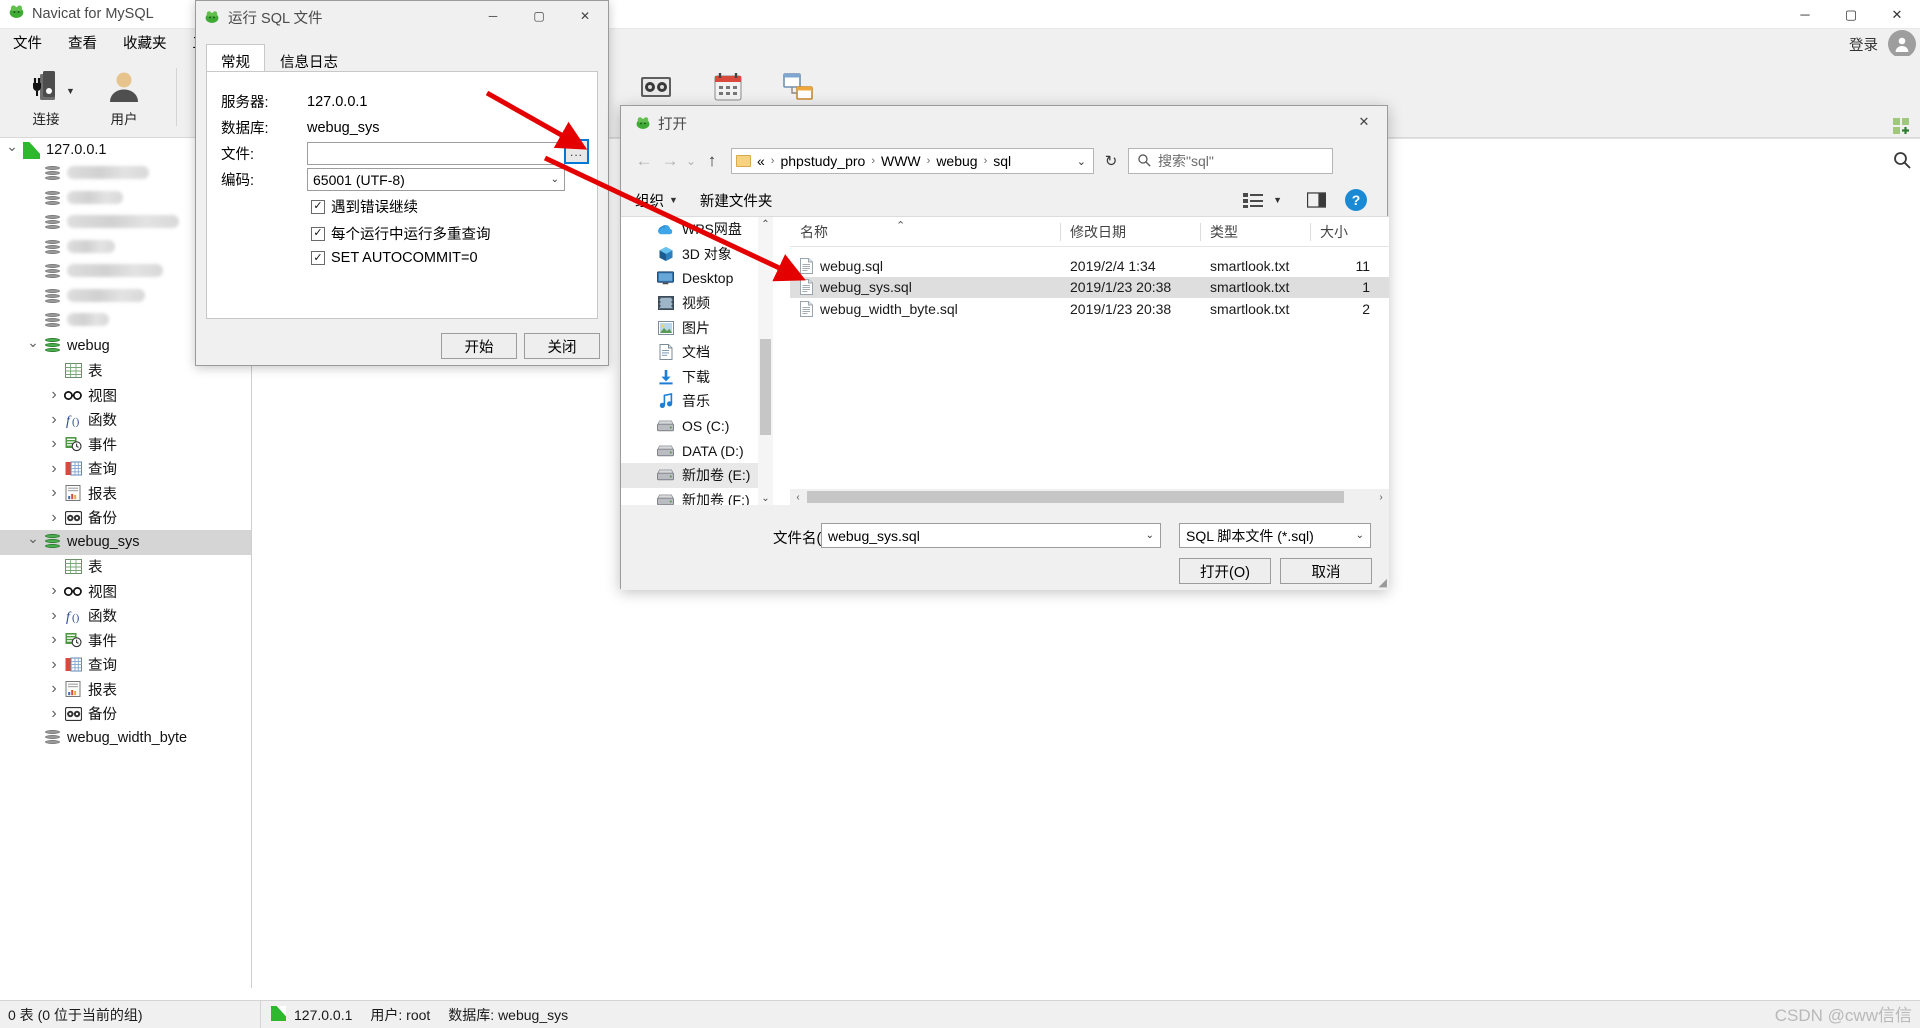  What do you see at coordinates (765, 498) in the screenshot?
I see `scroll-down-icon: ⌄` at bounding box center [765, 498].